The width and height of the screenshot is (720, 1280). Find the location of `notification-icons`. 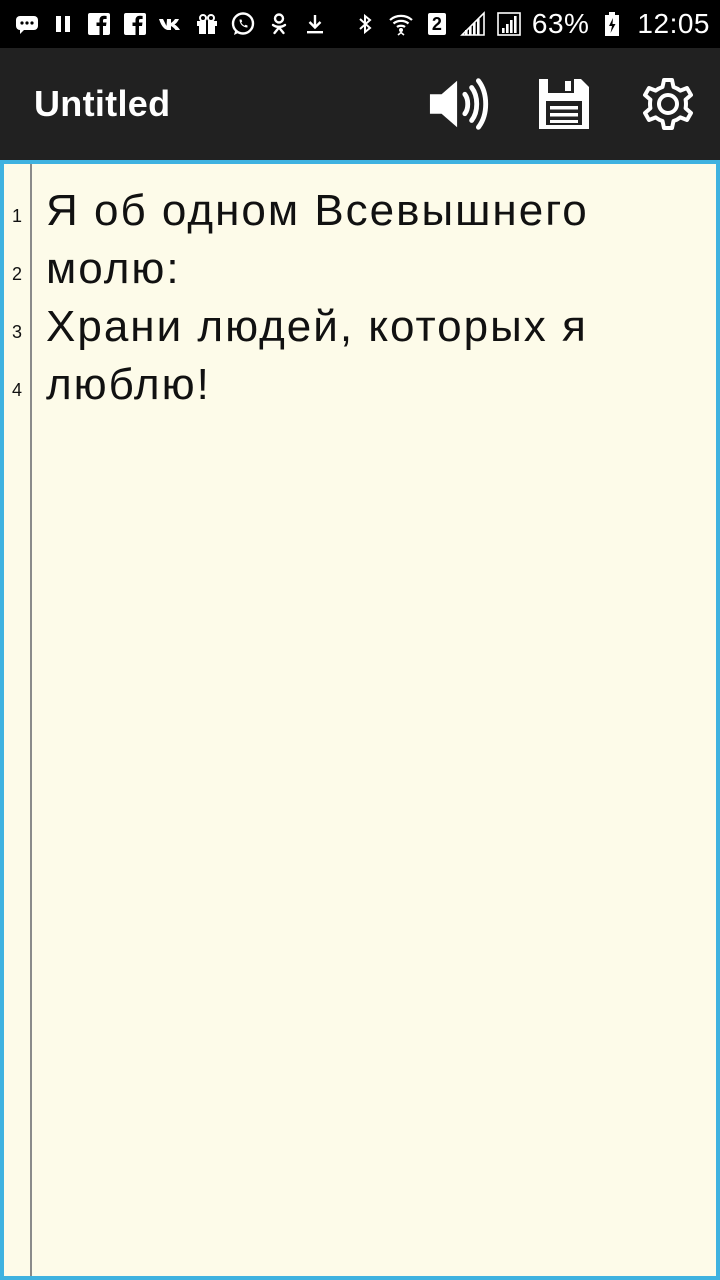

notification-icons is located at coordinates (171, 24).